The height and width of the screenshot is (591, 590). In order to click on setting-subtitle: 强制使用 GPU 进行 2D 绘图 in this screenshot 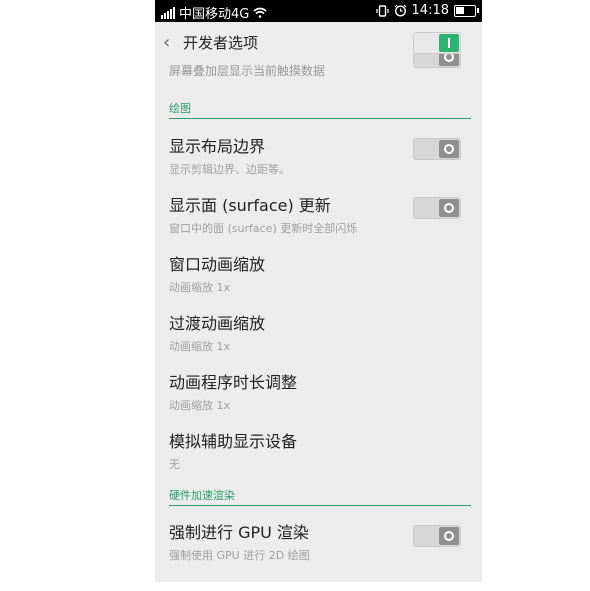, I will do `click(239, 555)`.